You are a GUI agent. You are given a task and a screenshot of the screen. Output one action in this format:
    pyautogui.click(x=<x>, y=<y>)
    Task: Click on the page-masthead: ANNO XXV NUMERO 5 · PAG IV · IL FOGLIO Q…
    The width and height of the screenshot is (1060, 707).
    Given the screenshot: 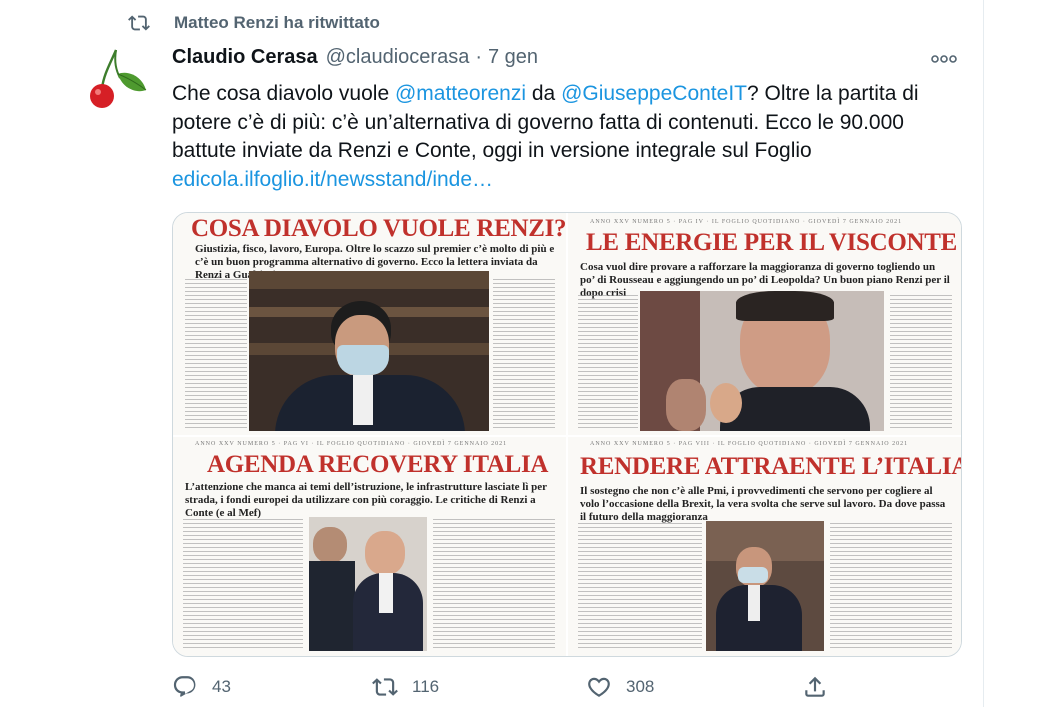 What is the action you would take?
    pyautogui.click(x=746, y=222)
    